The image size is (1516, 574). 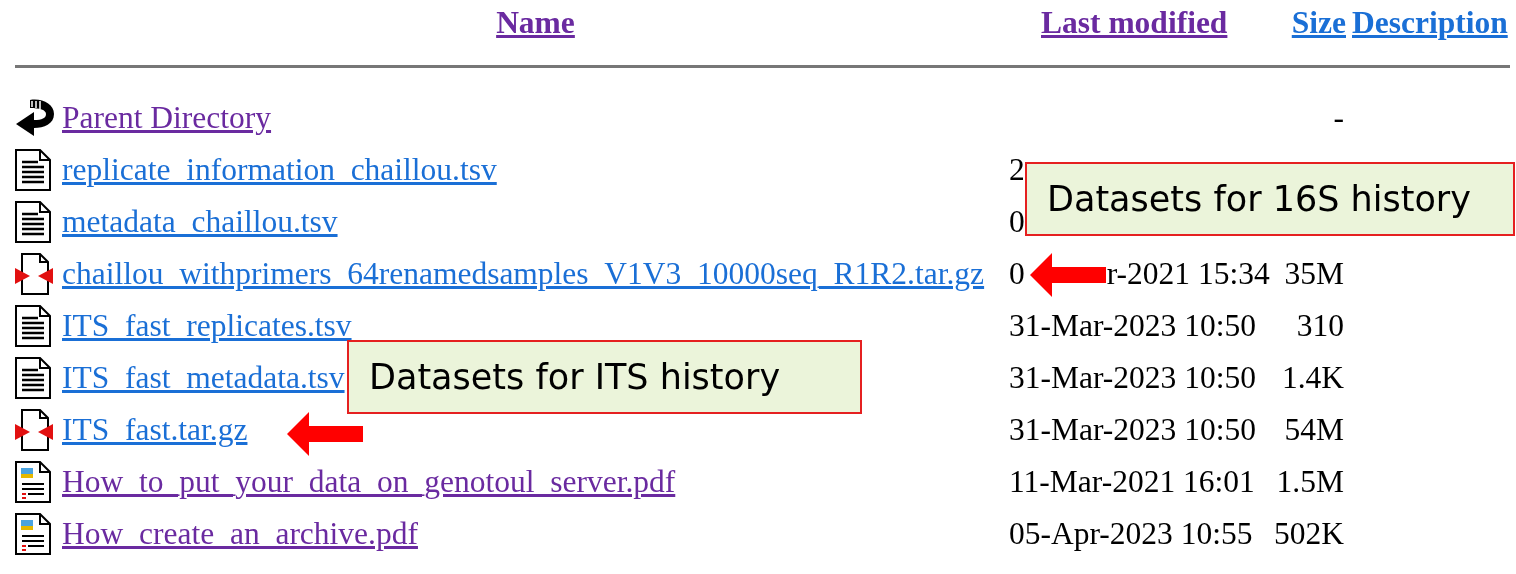 I want to click on size-text: 1.5M, so click(x=1310, y=482).